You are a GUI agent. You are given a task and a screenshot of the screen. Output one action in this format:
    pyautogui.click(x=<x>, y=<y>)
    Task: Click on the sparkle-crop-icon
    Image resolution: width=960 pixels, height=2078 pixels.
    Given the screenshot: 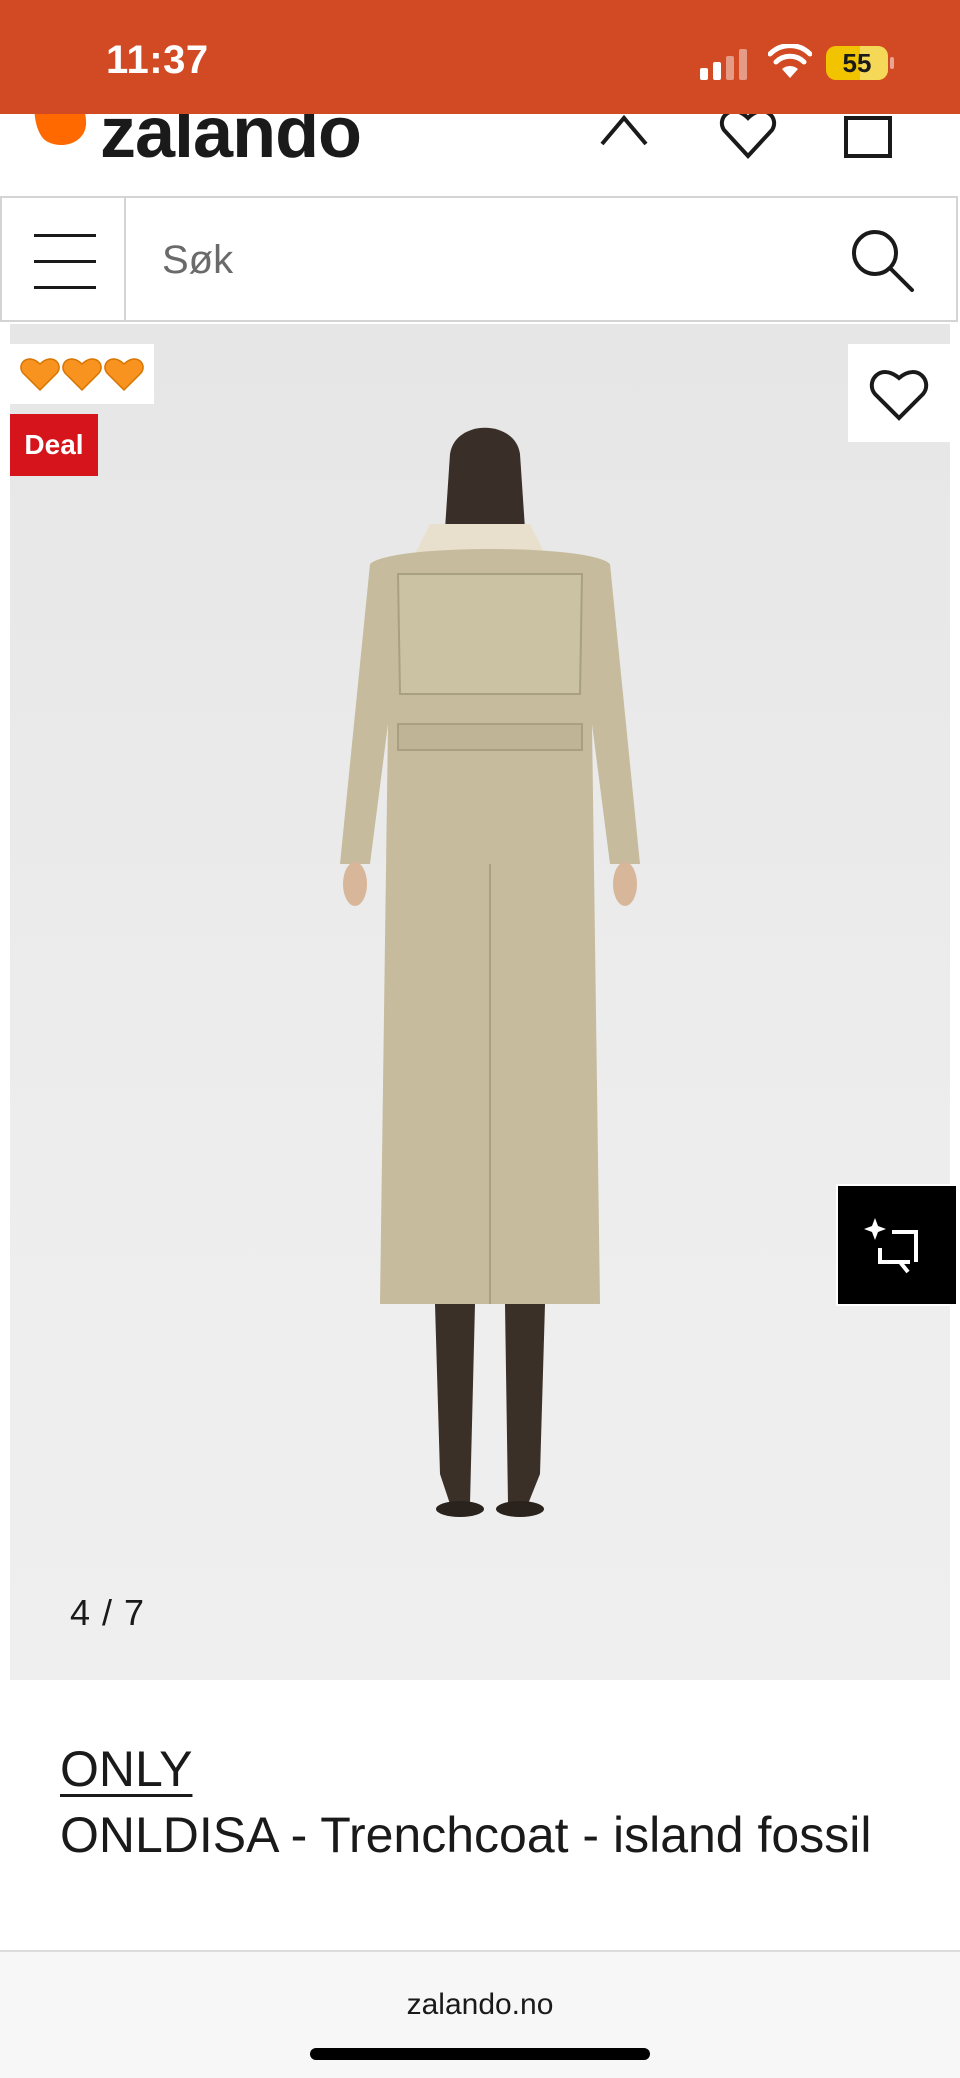 What is the action you would take?
    pyautogui.click(x=891, y=1246)
    